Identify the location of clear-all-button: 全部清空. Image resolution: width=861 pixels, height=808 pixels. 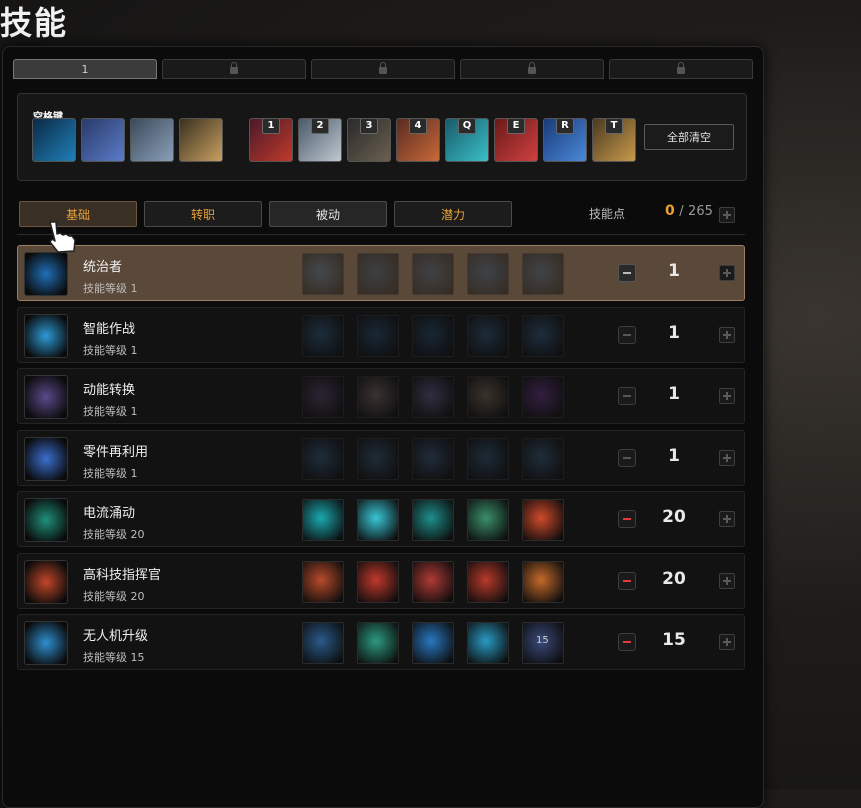
(689, 137).